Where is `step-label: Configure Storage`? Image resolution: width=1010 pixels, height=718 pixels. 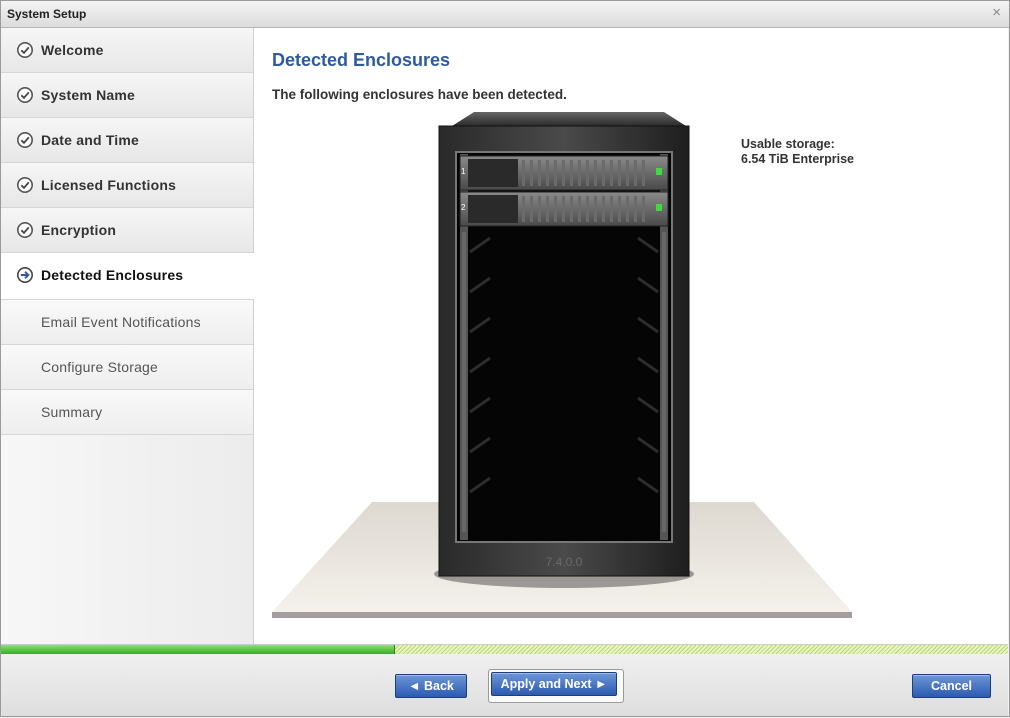 step-label: Configure Storage is located at coordinates (100, 367).